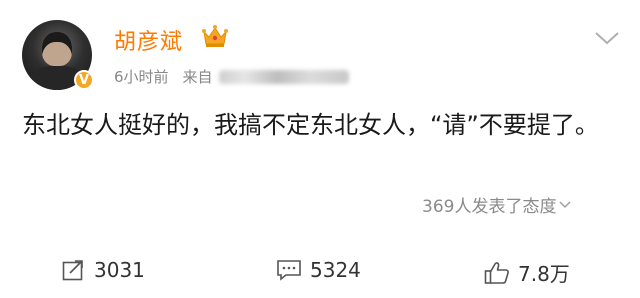  I want to click on repost-button: 3031, so click(103, 270).